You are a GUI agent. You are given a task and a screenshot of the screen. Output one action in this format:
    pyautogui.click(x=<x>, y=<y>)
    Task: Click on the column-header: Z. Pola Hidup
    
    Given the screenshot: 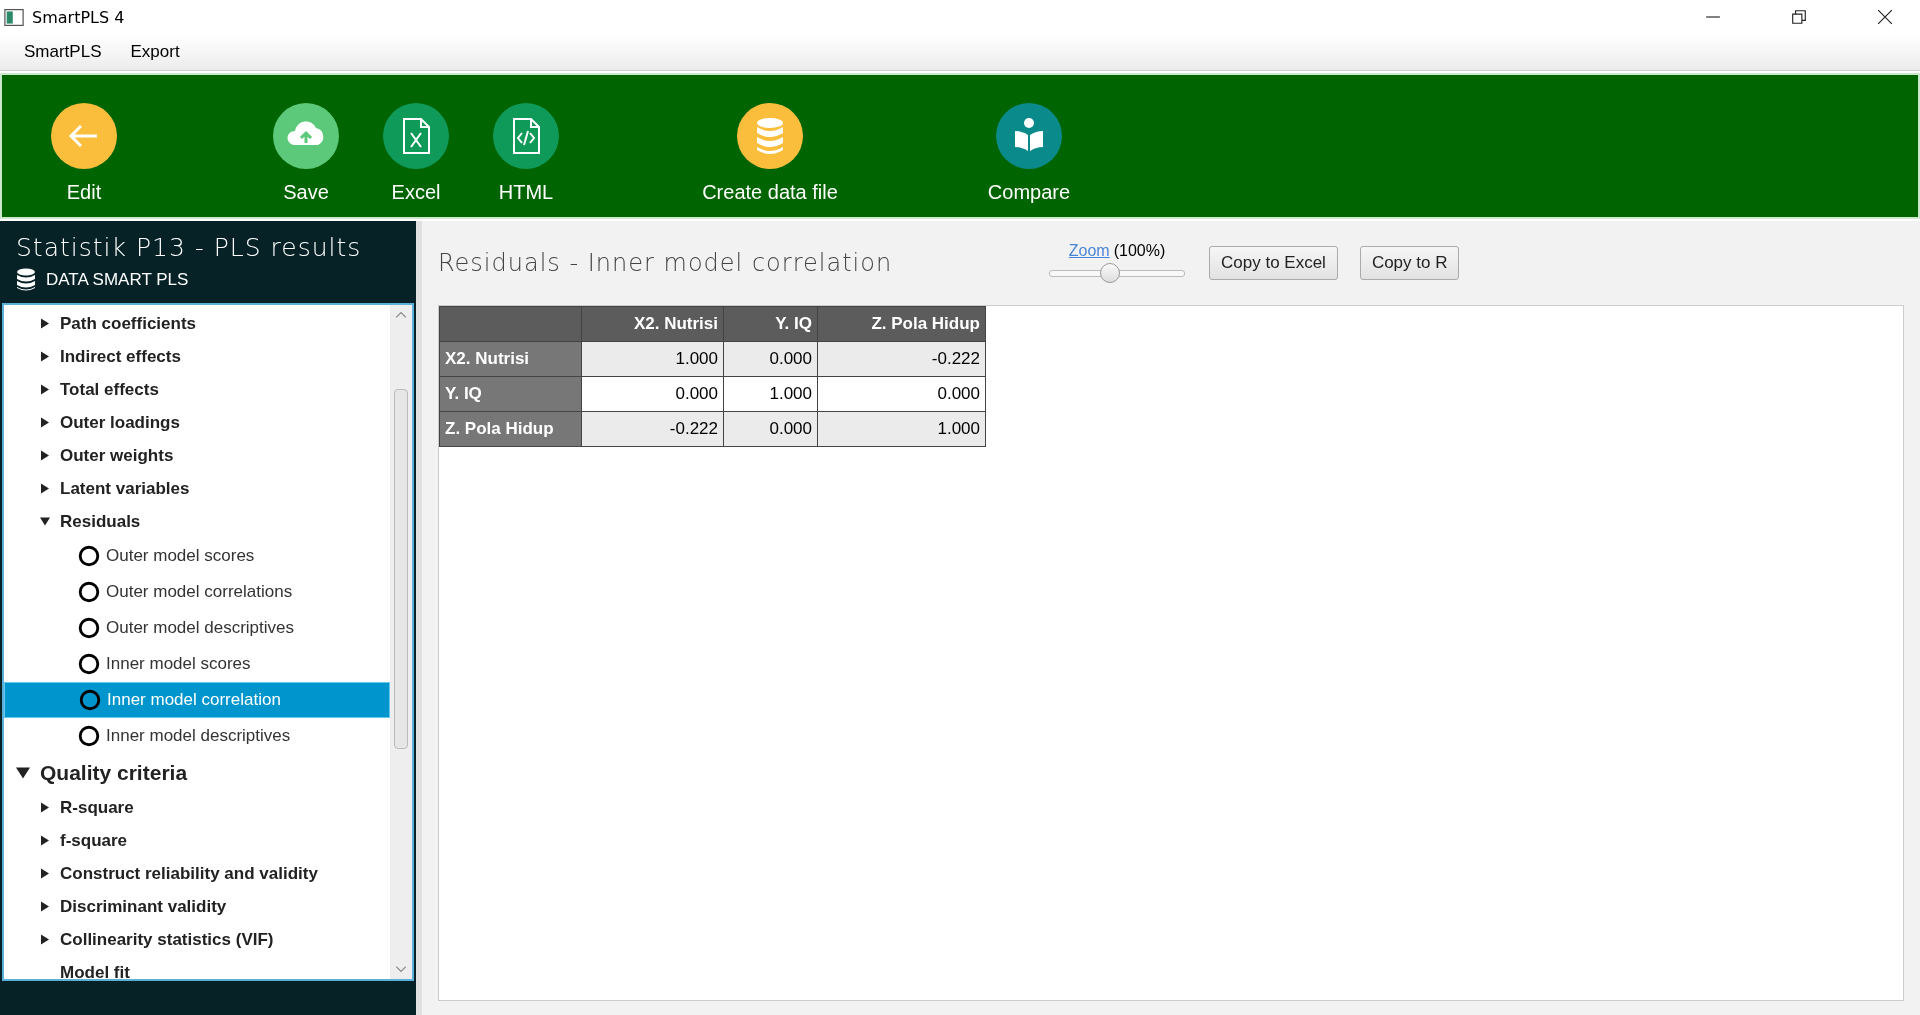 What is the action you would take?
    pyautogui.click(x=901, y=324)
    